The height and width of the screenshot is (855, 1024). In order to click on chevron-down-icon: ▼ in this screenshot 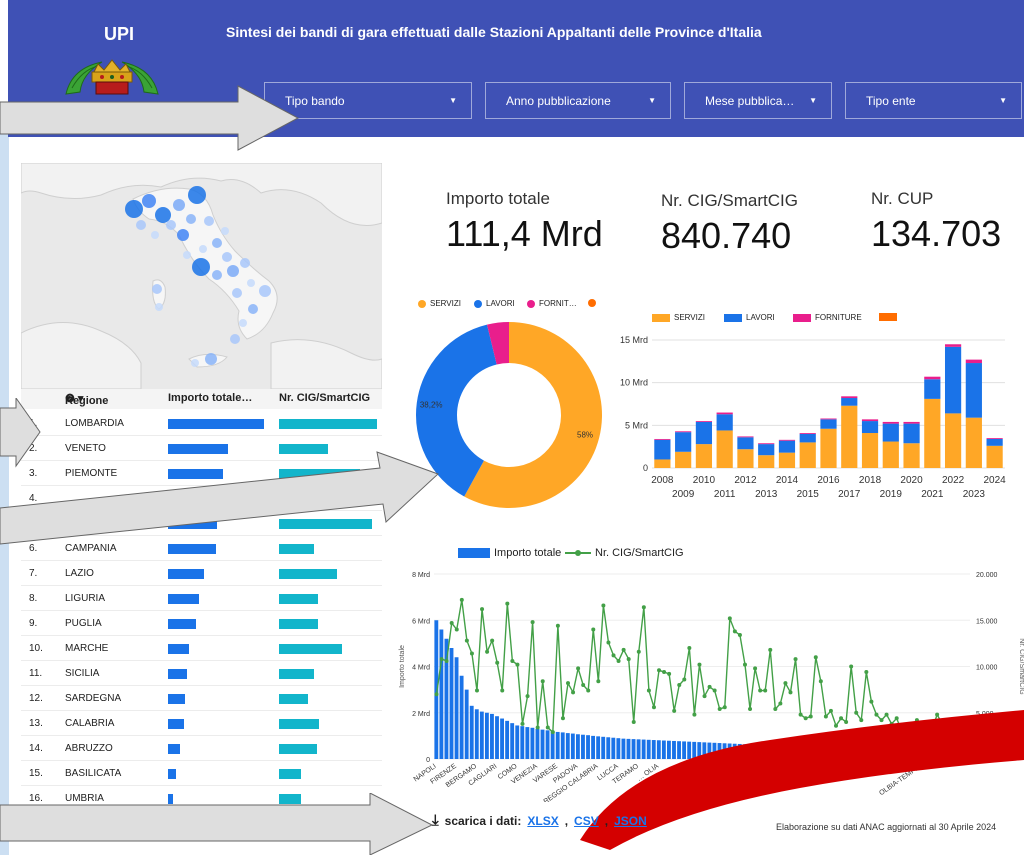, I will do `click(813, 100)`.